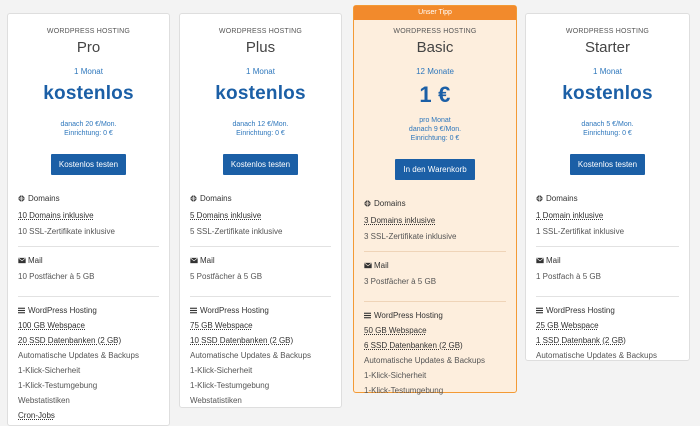  Describe the element at coordinates (241, 340) in the screenshot. I see `ssd-databases: 10 SSD Datenbanken (2 GB)` at that location.